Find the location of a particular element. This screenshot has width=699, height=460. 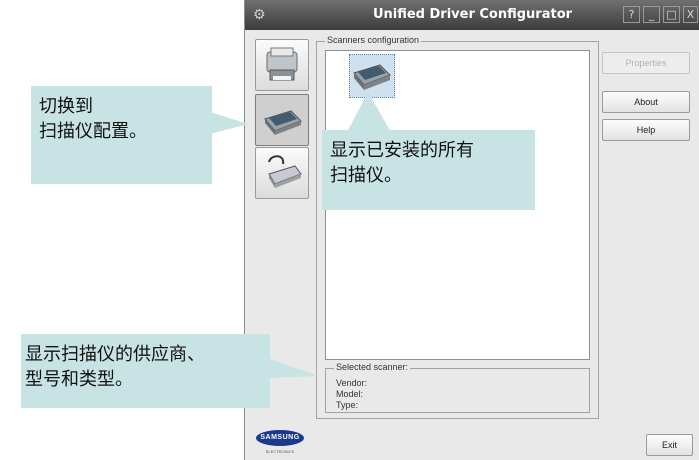

callout-show-info-line-2: 型号和类型。 is located at coordinates (79, 379).